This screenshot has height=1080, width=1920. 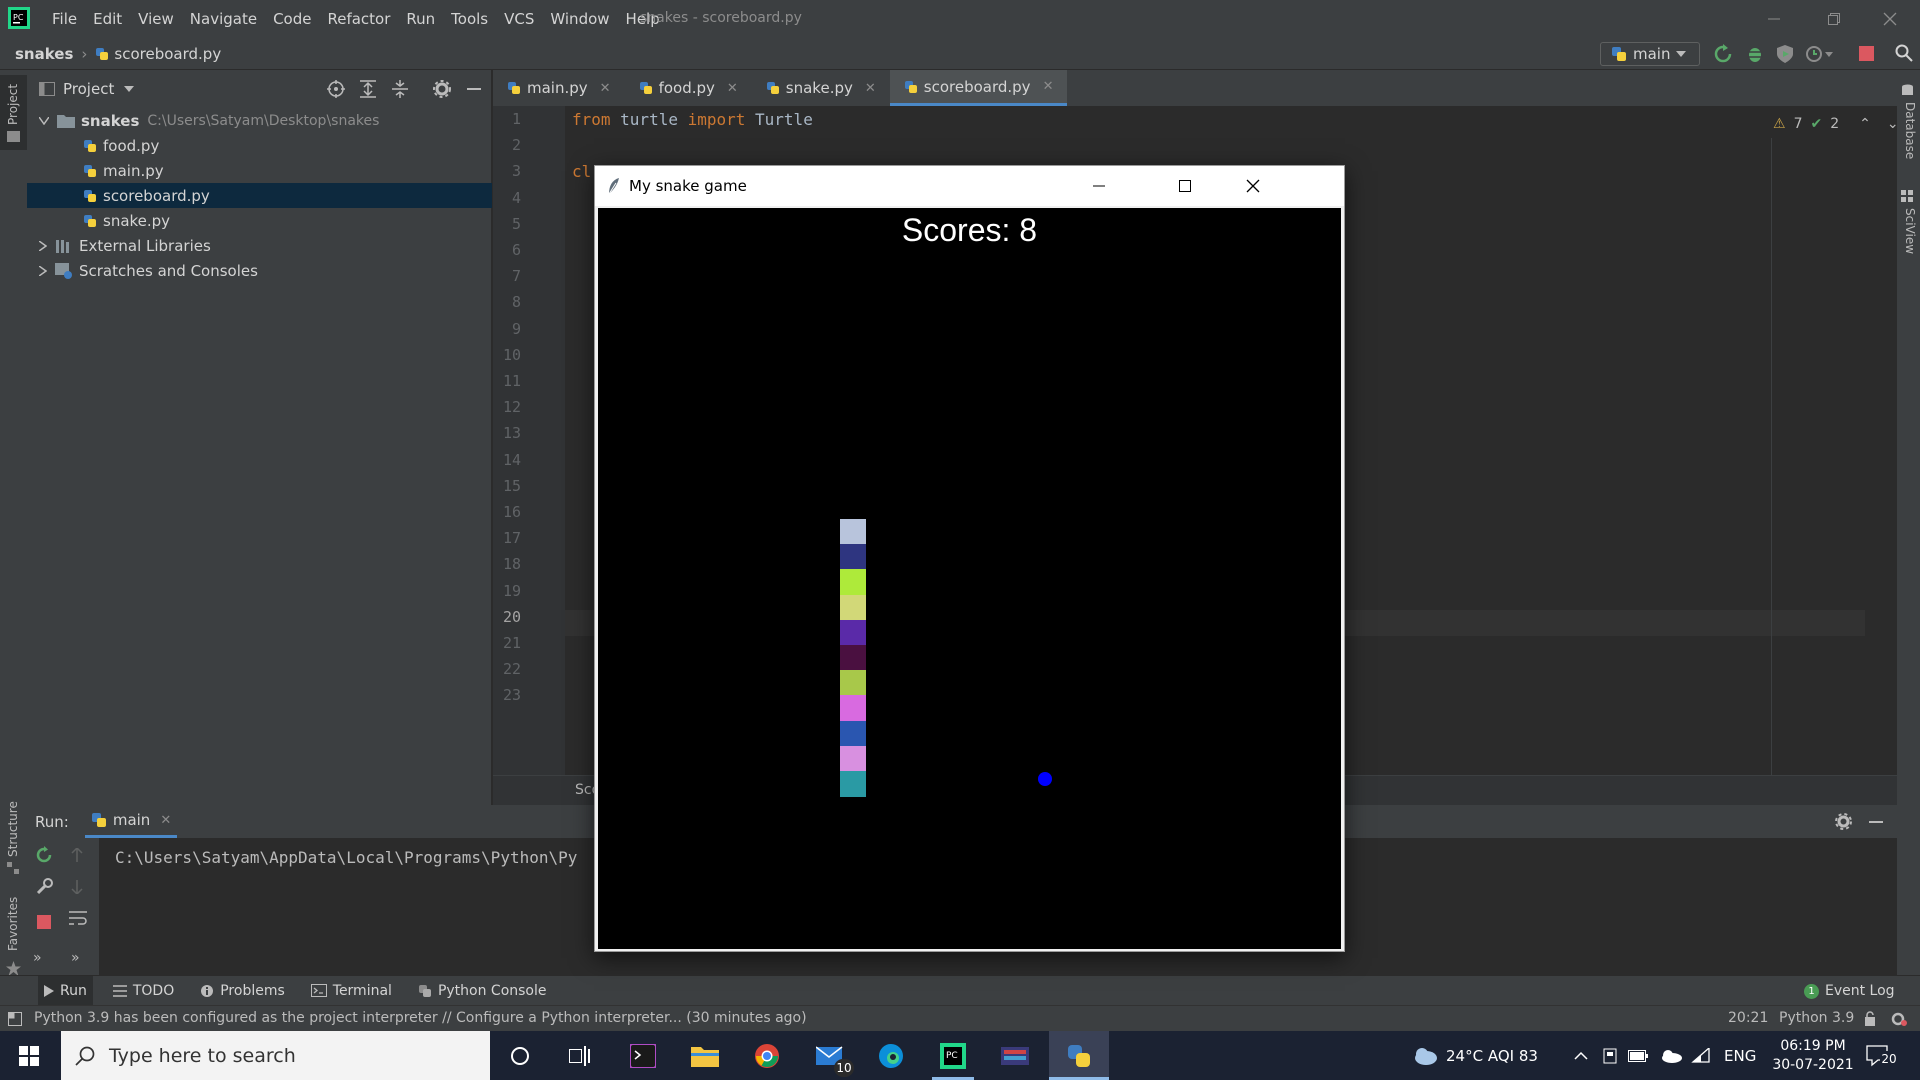 What do you see at coordinates (400, 89) in the screenshot?
I see `collapse-all-icon` at bounding box center [400, 89].